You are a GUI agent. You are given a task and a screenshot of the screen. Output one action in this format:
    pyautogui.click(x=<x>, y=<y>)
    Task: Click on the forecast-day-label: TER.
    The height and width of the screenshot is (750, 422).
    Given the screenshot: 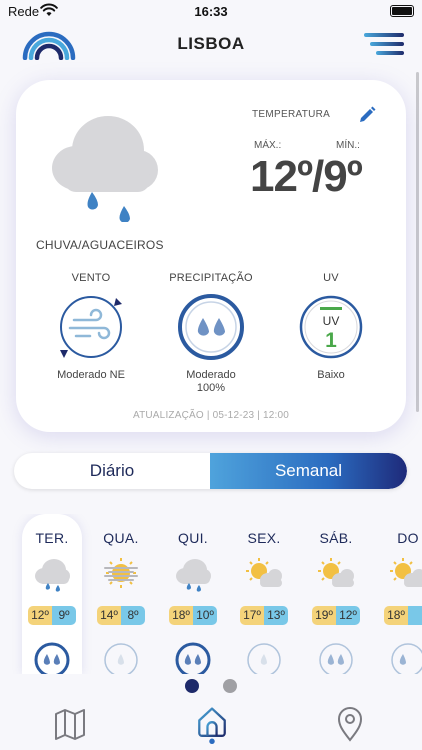 What is the action you would take?
    pyautogui.click(x=52, y=538)
    